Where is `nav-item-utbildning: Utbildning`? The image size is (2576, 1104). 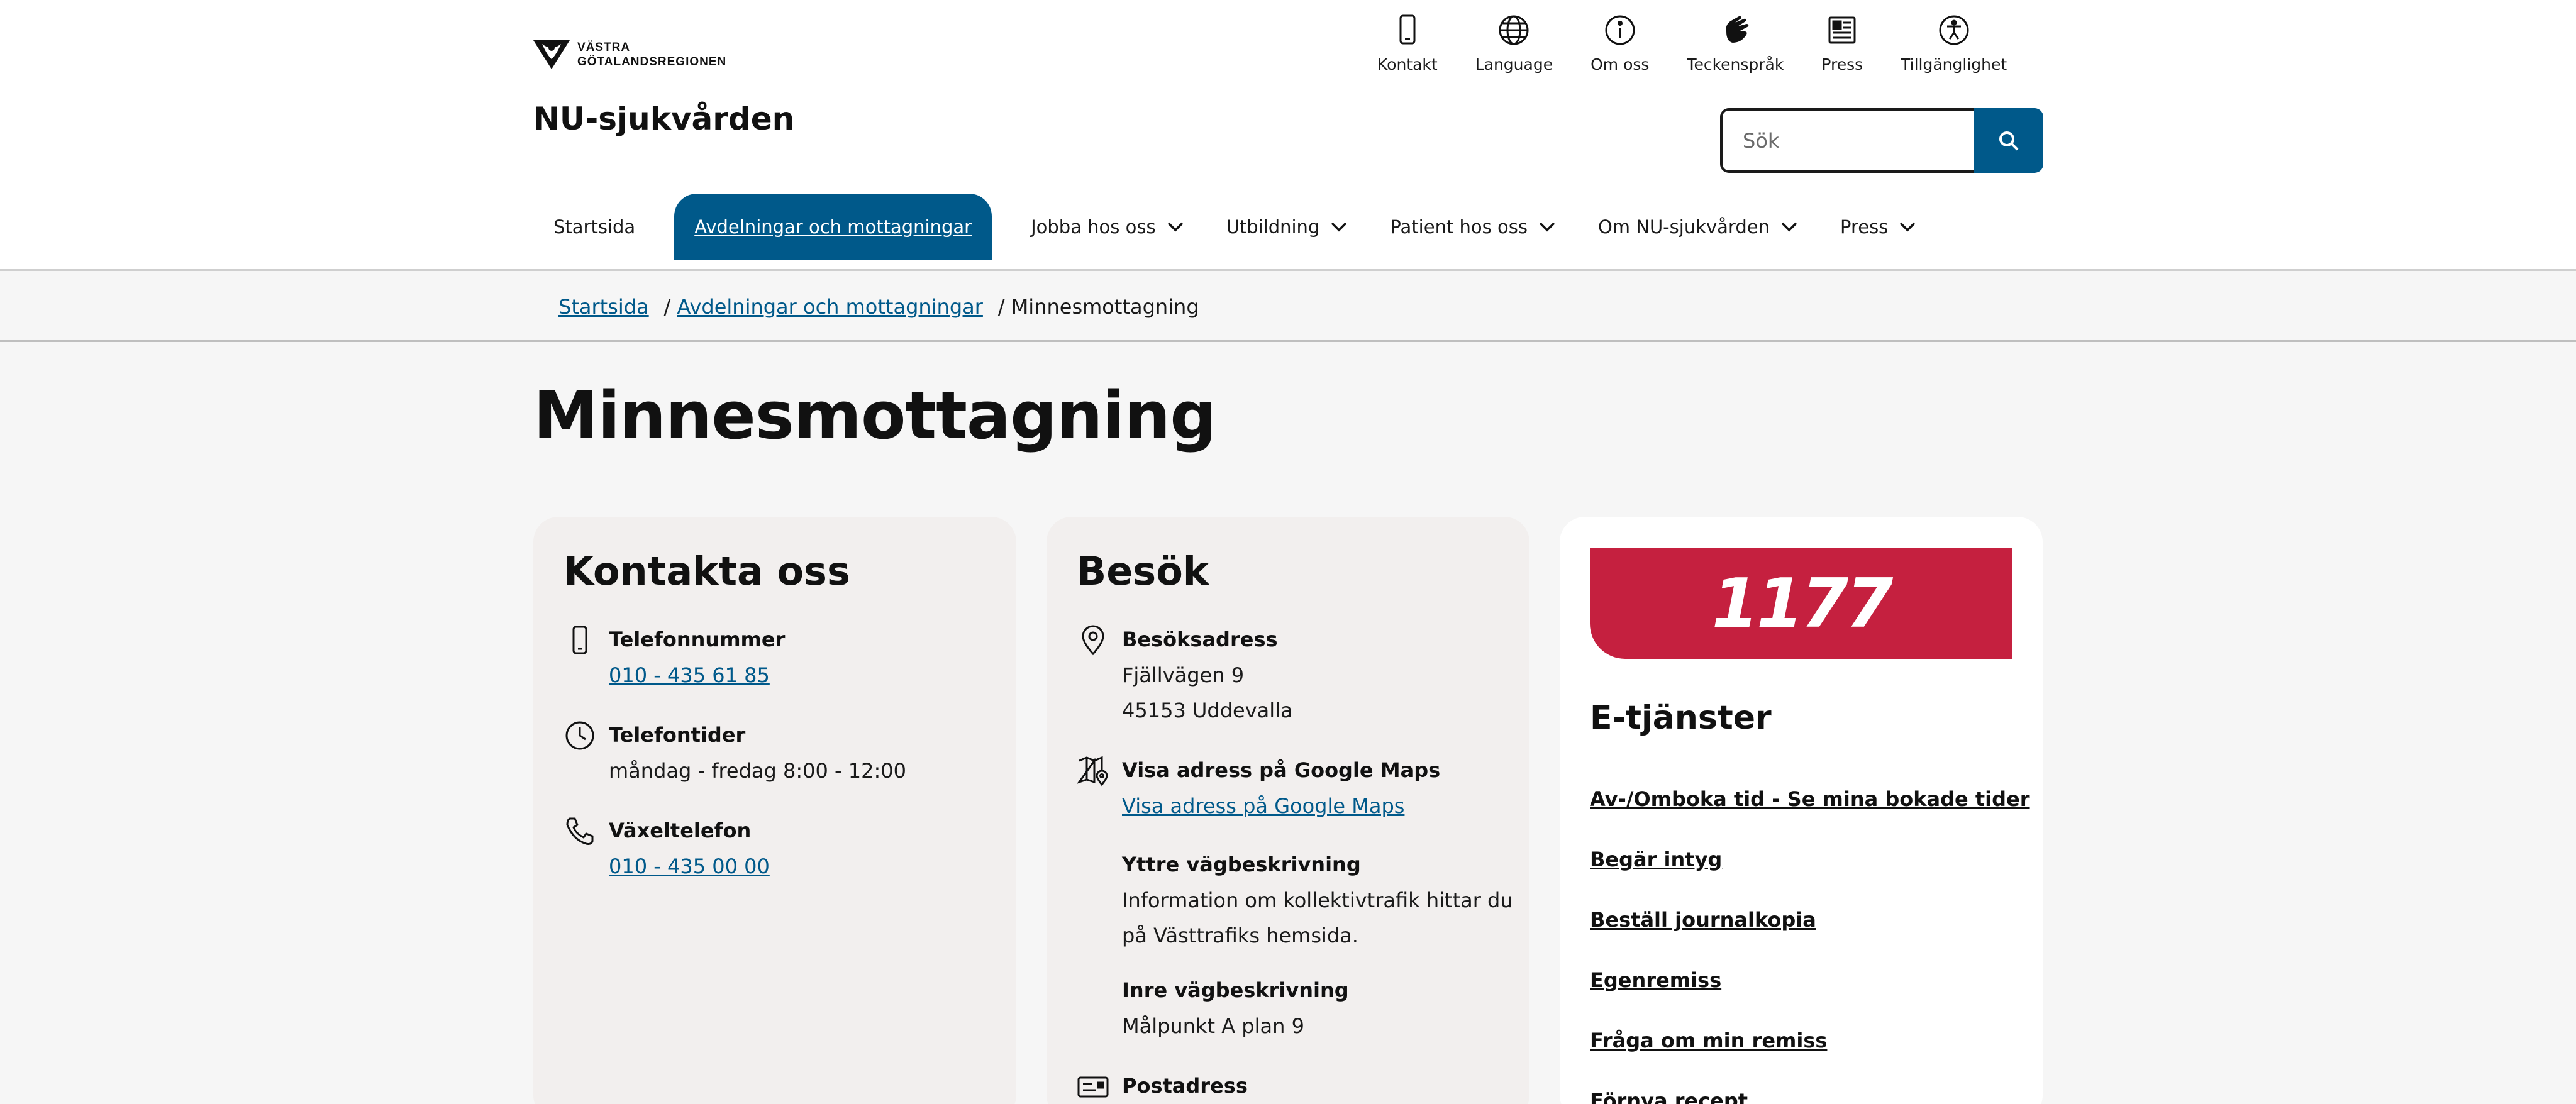 nav-item-utbildning: Utbildning is located at coordinates (1288, 227).